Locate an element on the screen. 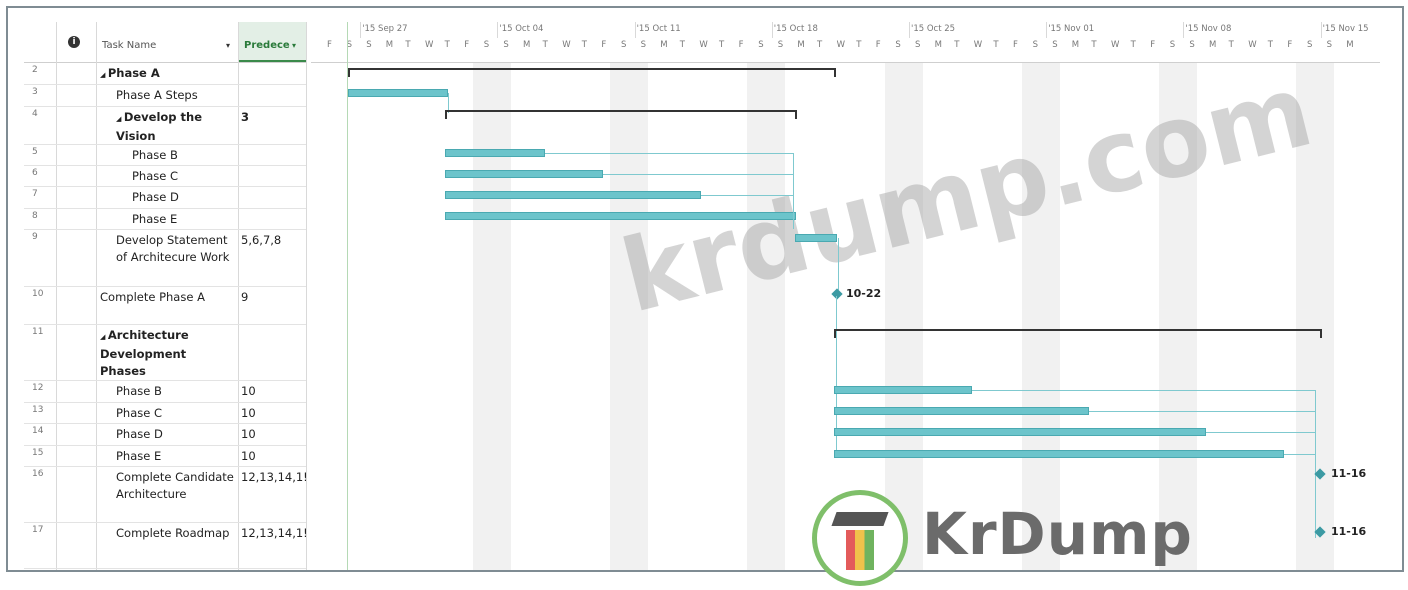 The height and width of the screenshot is (590, 1408). task-bar-phase-d is located at coordinates (573, 195).